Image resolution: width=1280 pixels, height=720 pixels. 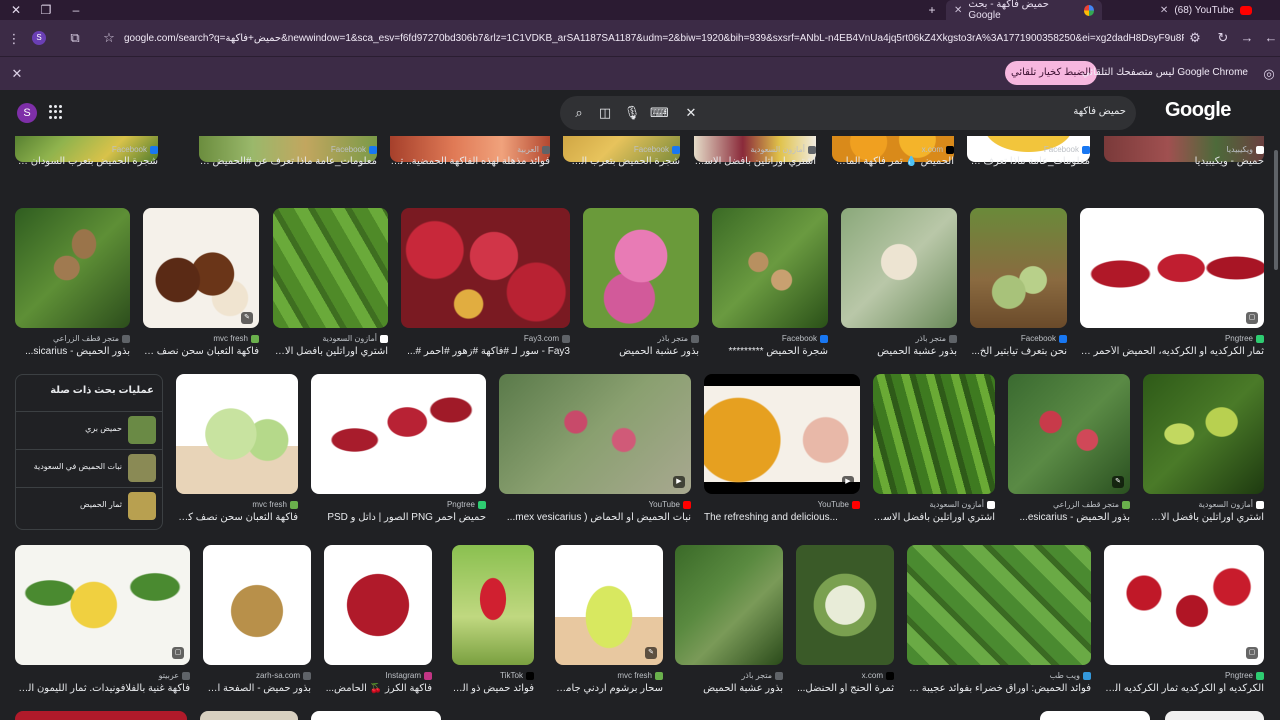 I want to click on tab-google-search: حميض فاكهة - بحث Google ✕, so click(x=1024, y=10).